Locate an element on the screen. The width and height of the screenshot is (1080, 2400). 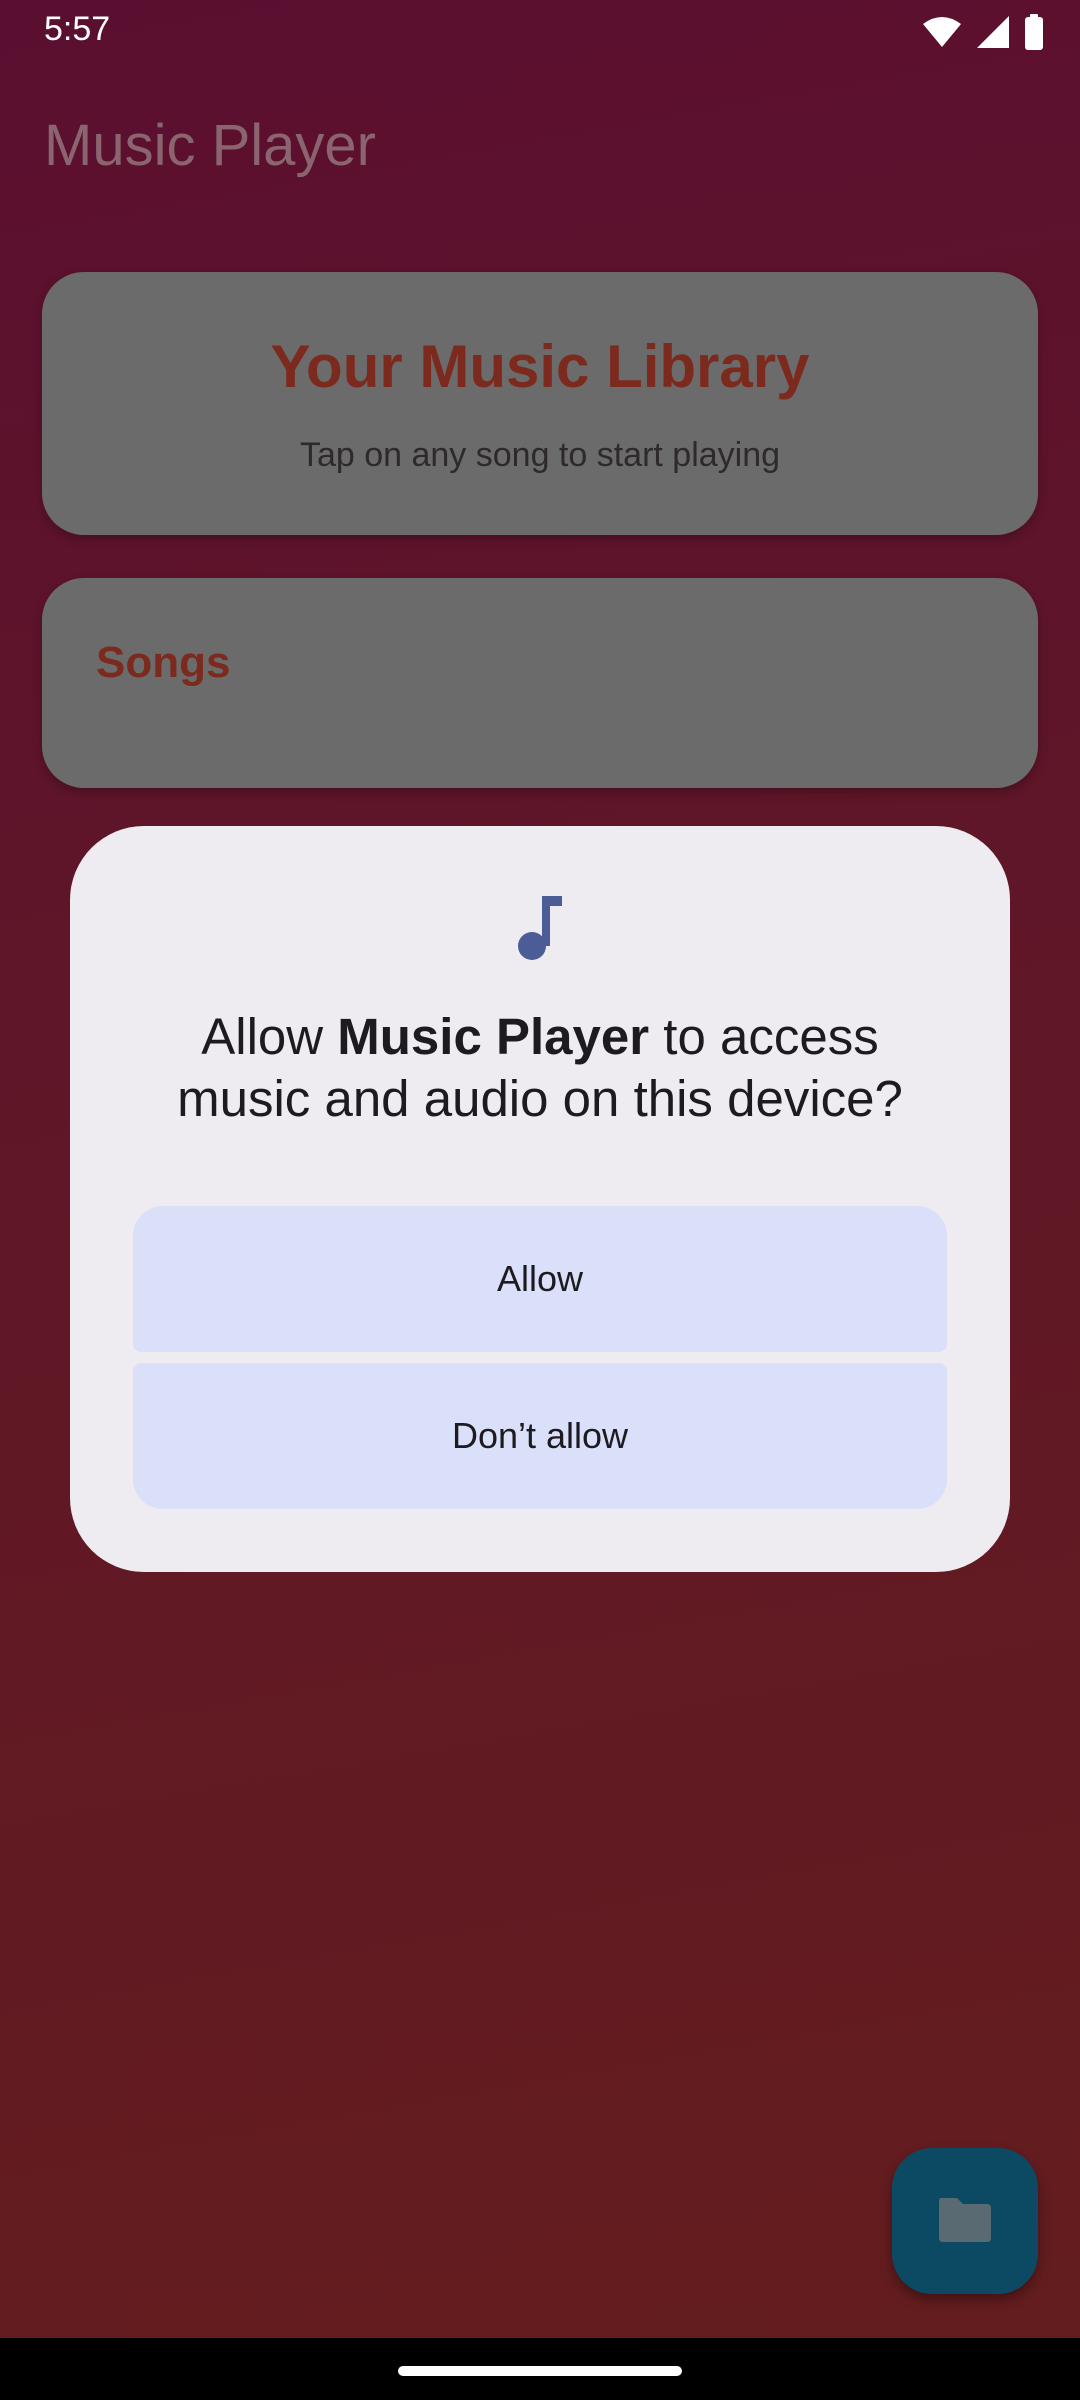
battery-icon is located at coordinates (1034, 32).